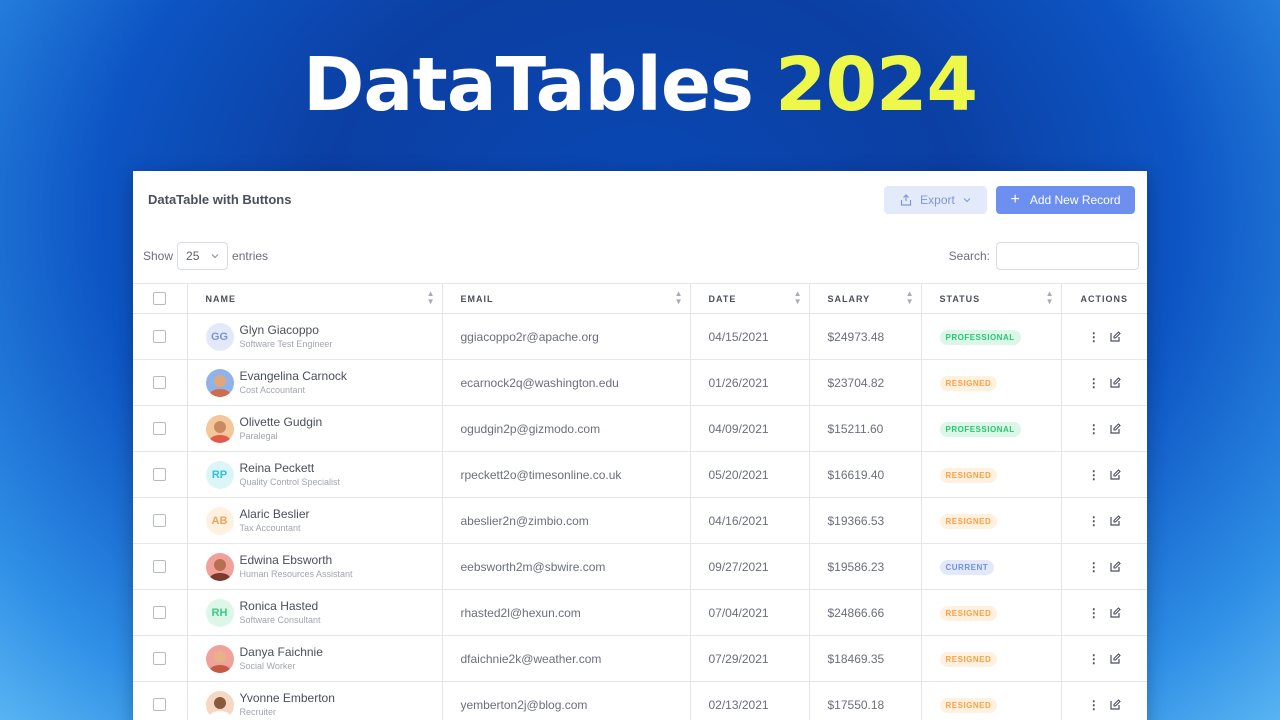 The image size is (1280, 720). What do you see at coordinates (906, 200) in the screenshot?
I see `share-icon` at bounding box center [906, 200].